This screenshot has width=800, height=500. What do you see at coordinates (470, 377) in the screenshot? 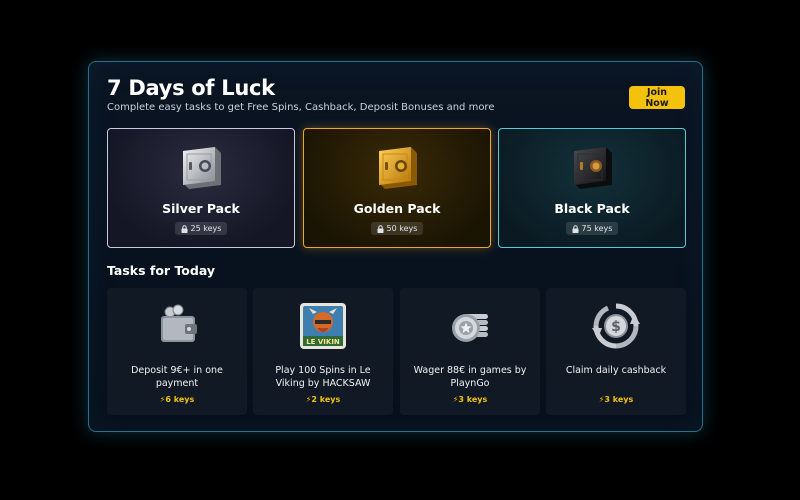
I see `task-description: Wager 88€ in games by PlaynGo` at bounding box center [470, 377].